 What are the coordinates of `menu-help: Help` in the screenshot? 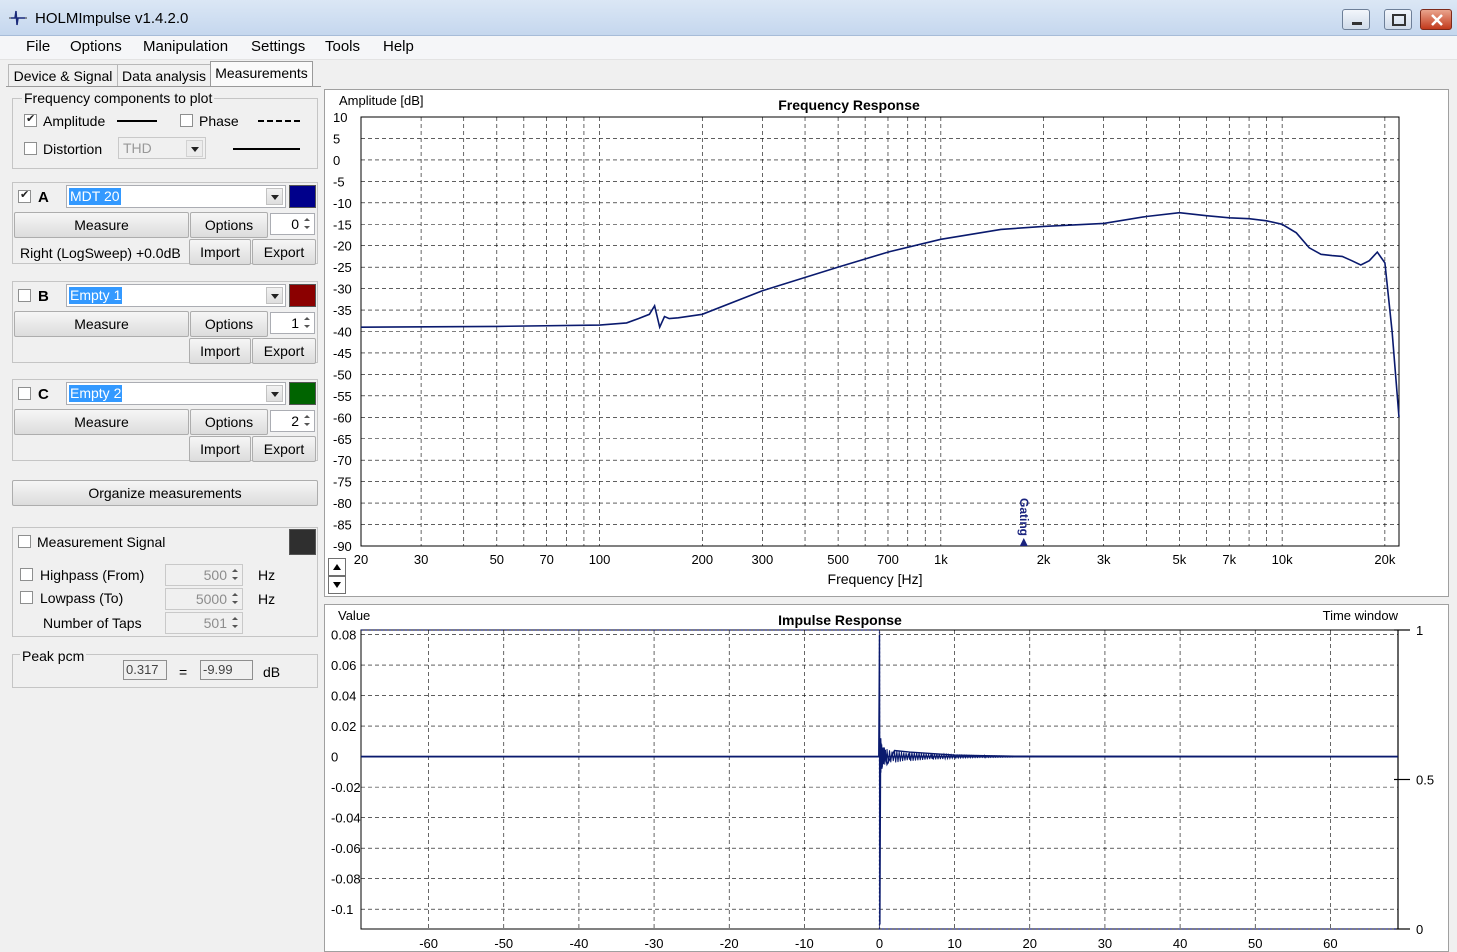 It's located at (398, 46).